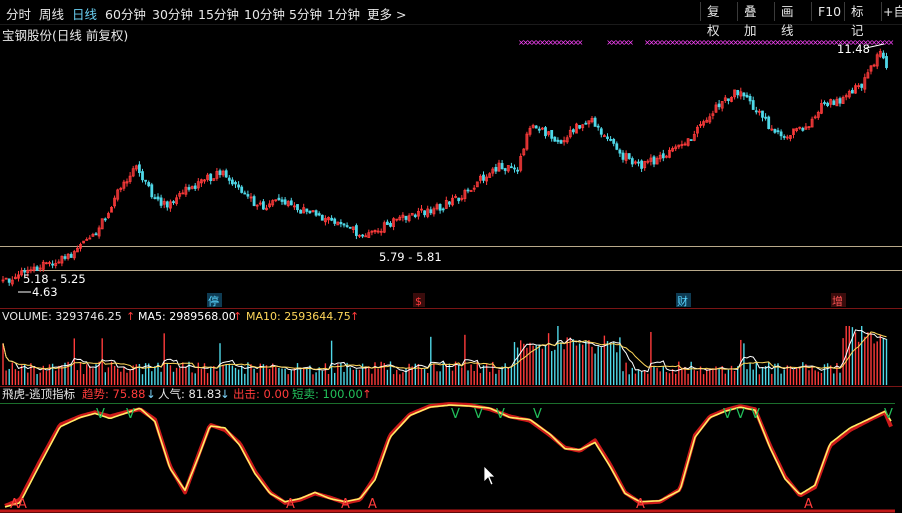 The width and height of the screenshot is (902, 513). What do you see at coordinates (418, 301) in the screenshot?
I see `event-marker-dividend: $` at bounding box center [418, 301].